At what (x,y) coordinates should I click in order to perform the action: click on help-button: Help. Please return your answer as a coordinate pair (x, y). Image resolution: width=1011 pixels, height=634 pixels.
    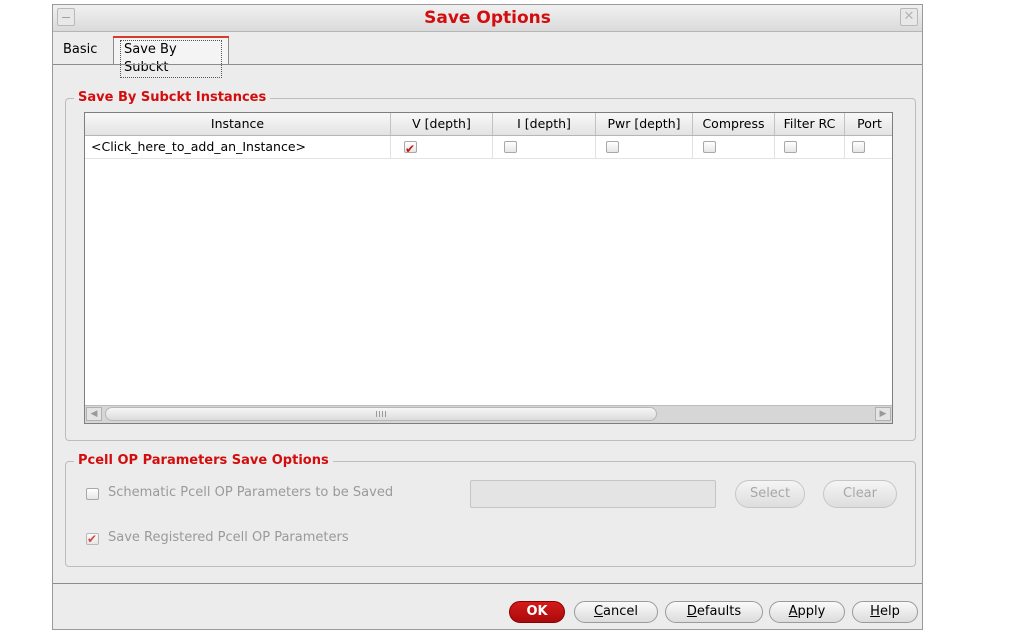
    Looking at the image, I should click on (885, 612).